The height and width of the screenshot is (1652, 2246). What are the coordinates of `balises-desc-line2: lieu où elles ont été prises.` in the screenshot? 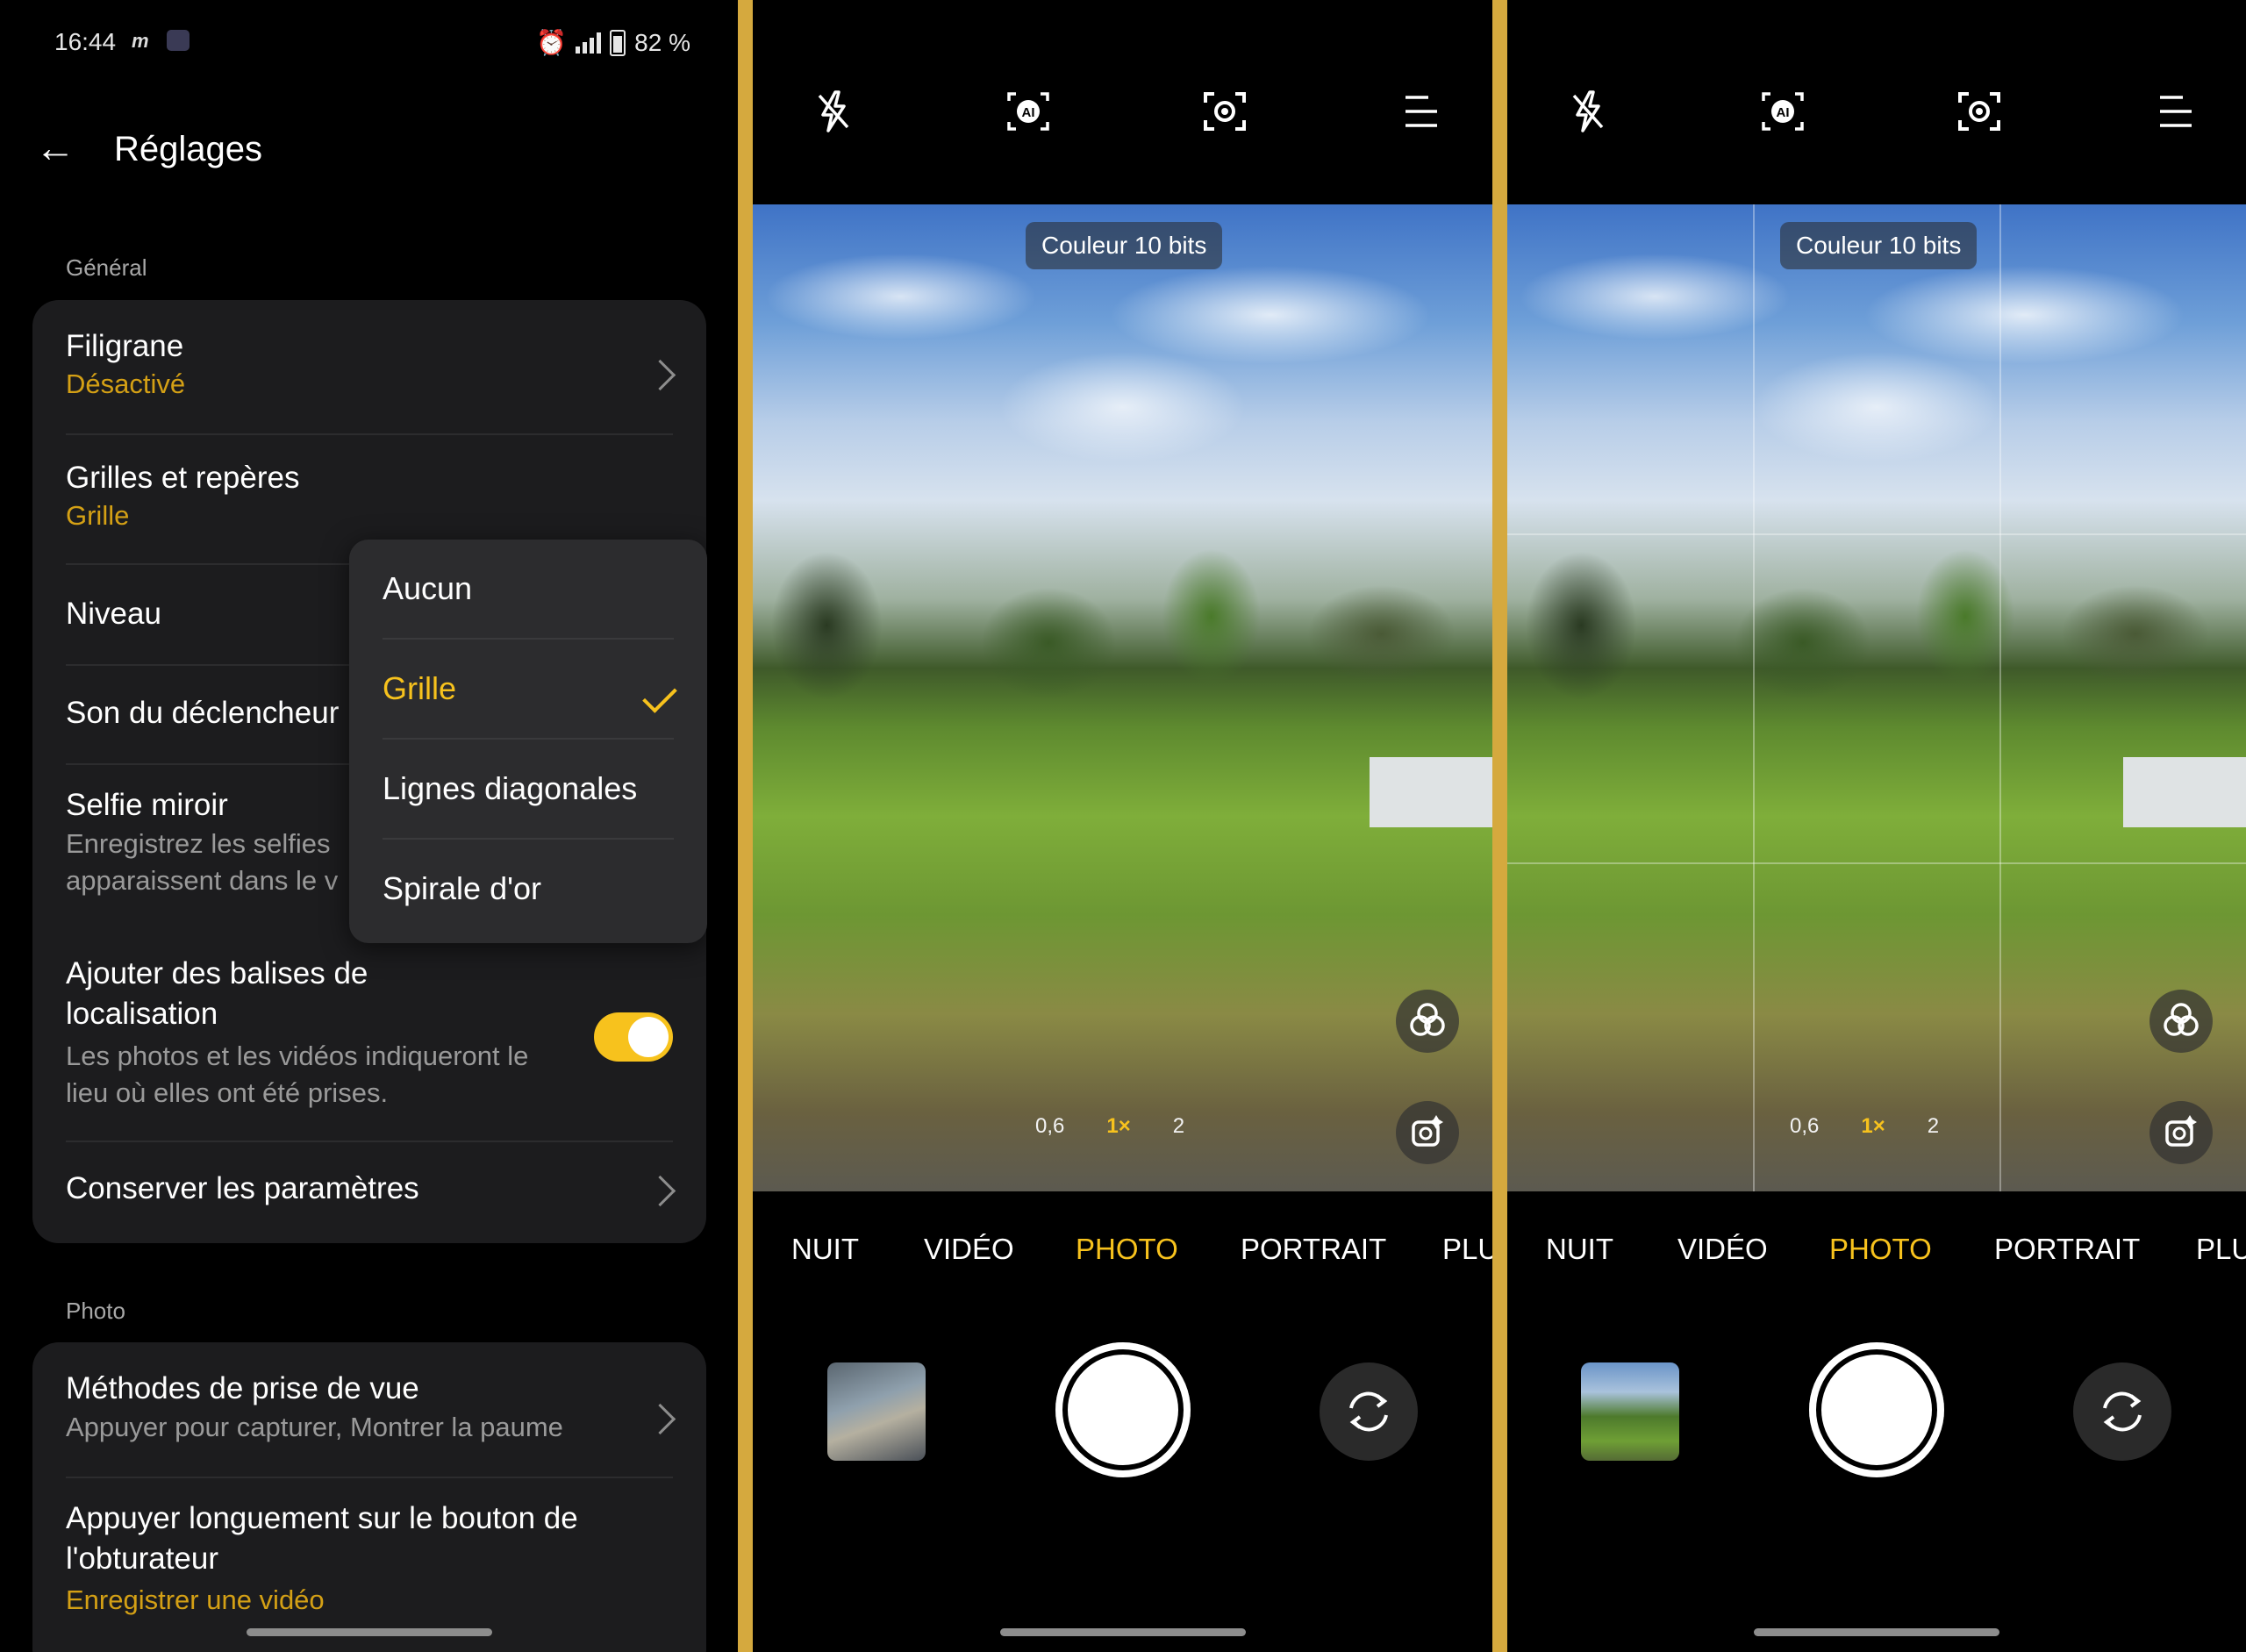 It's located at (227, 1093).